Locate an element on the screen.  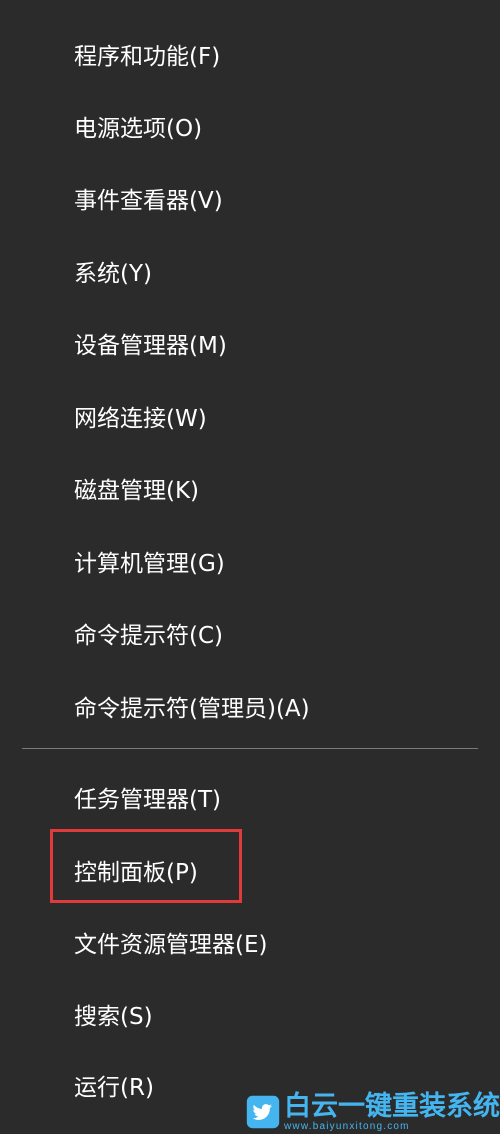
menu-separator is located at coordinates (250, 748).